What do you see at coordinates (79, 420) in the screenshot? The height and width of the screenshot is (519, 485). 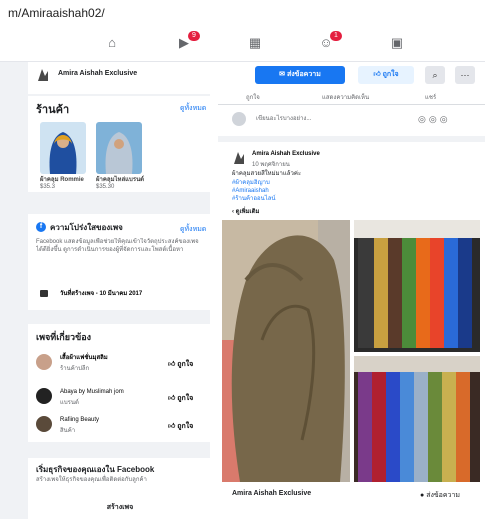 I see `related-page-name: Rafiing Beauty` at bounding box center [79, 420].